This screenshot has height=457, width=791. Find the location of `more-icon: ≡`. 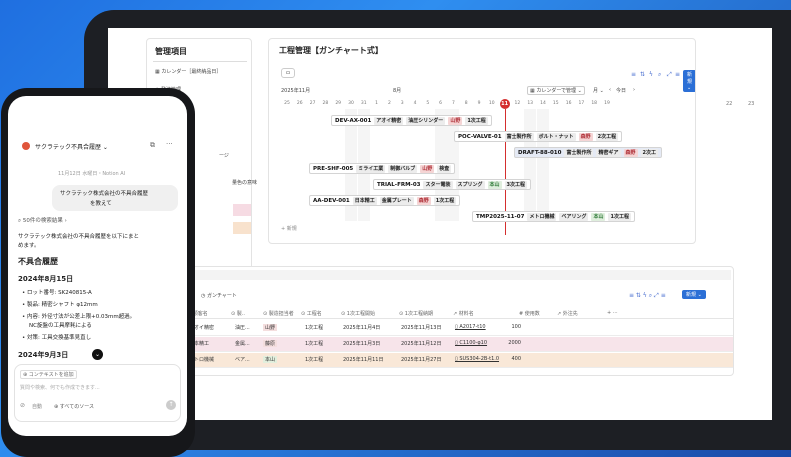

more-icon: ≡ is located at coordinates (677, 74).